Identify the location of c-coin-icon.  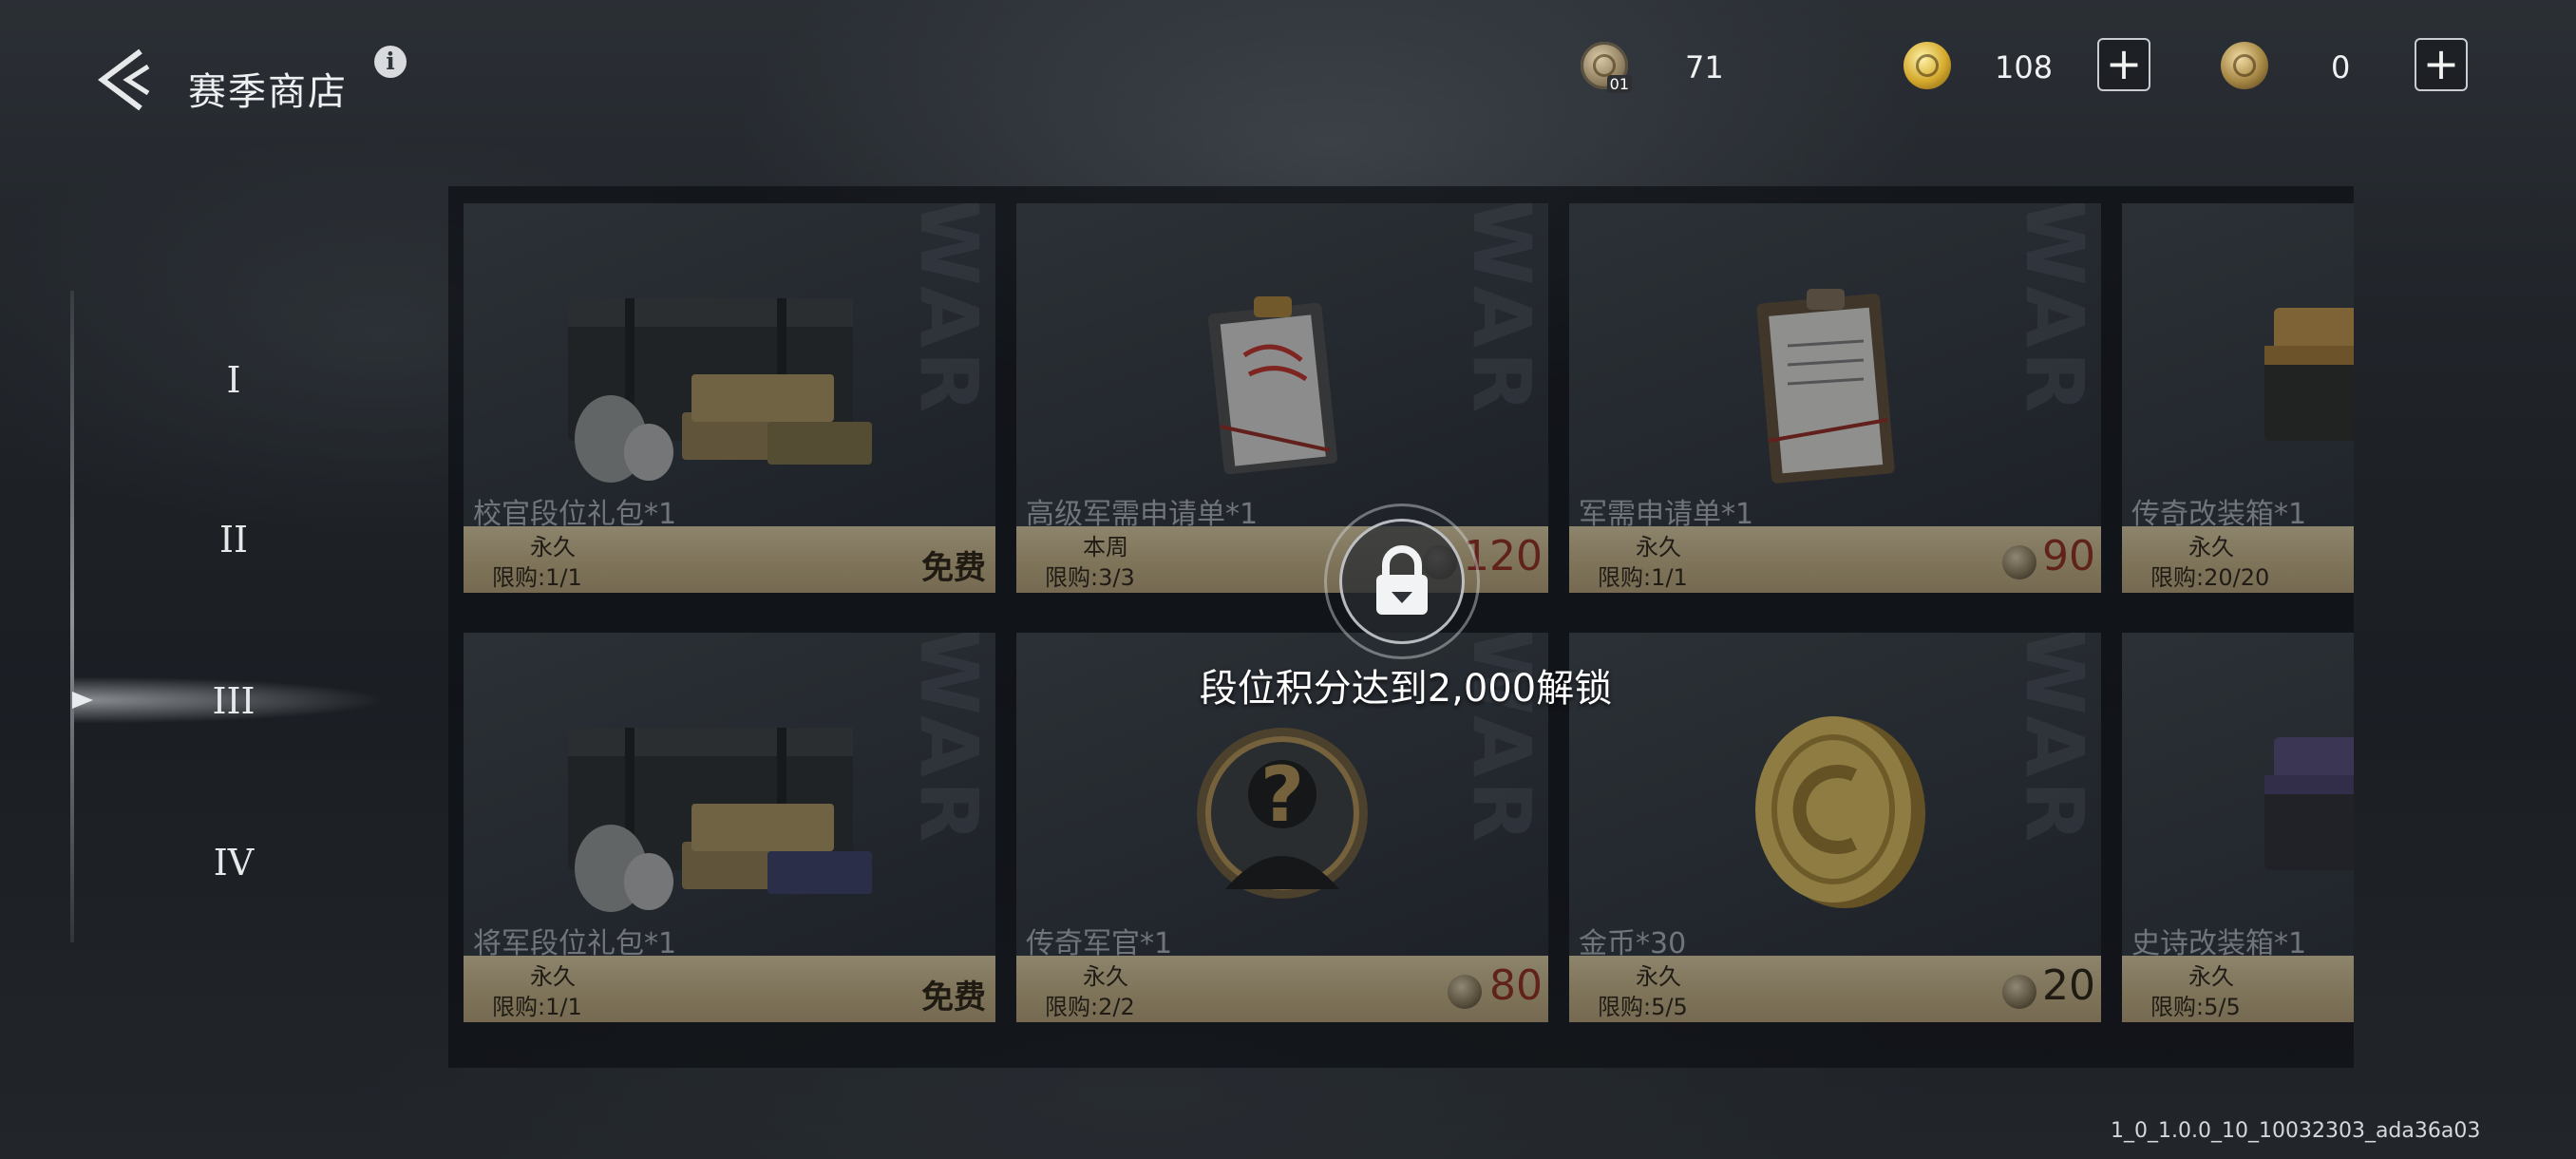
(2244, 65).